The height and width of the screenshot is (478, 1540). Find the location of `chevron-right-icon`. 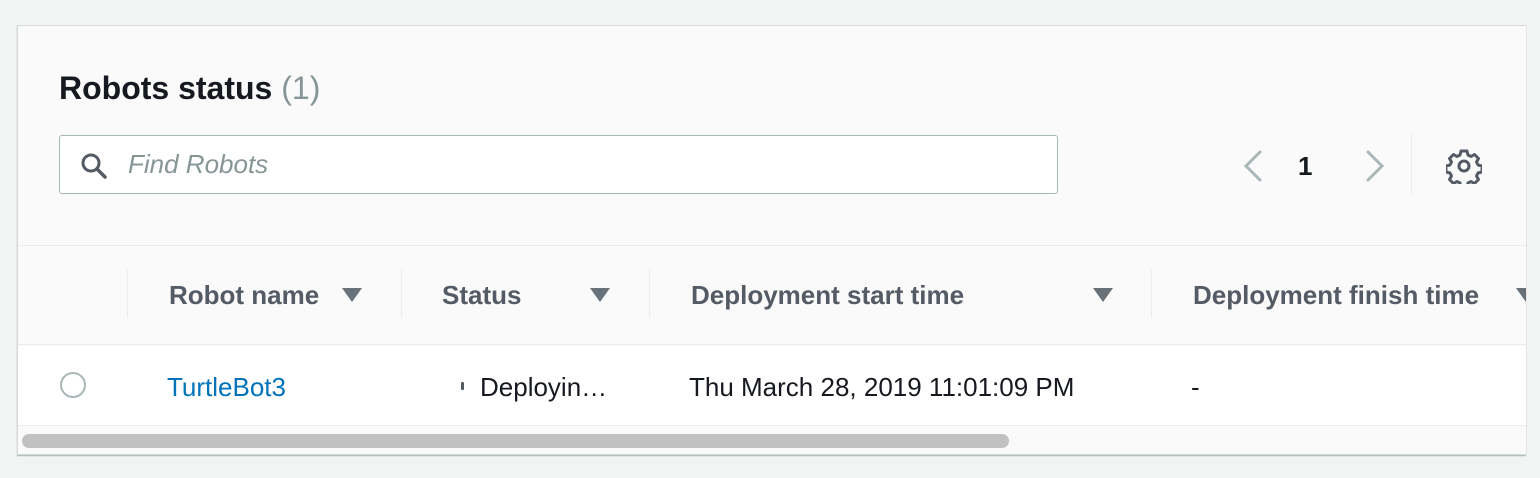

chevron-right-icon is located at coordinates (1375, 166).